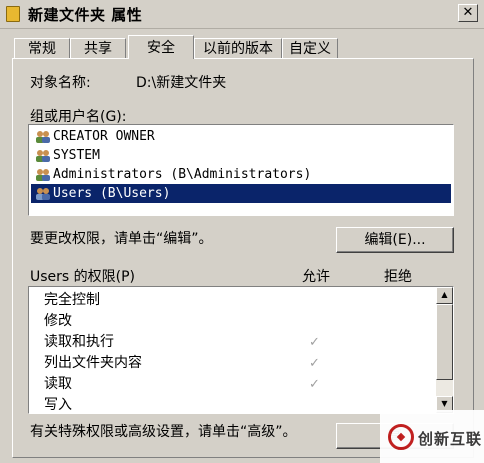  What do you see at coordinates (231, 404) in the screenshot?
I see `permission-row: 写入` at bounding box center [231, 404].